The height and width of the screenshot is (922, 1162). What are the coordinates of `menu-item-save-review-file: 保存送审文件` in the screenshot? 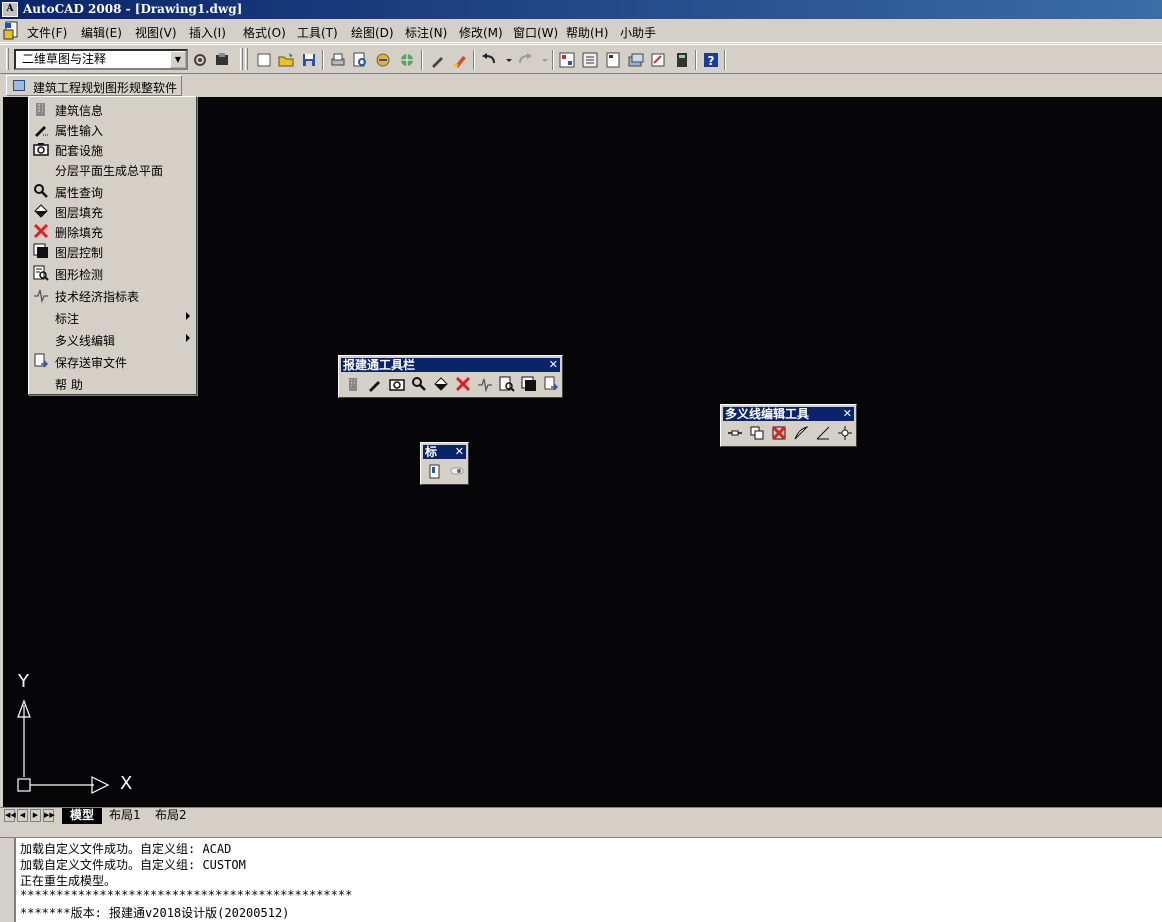 It's located at (112, 361).